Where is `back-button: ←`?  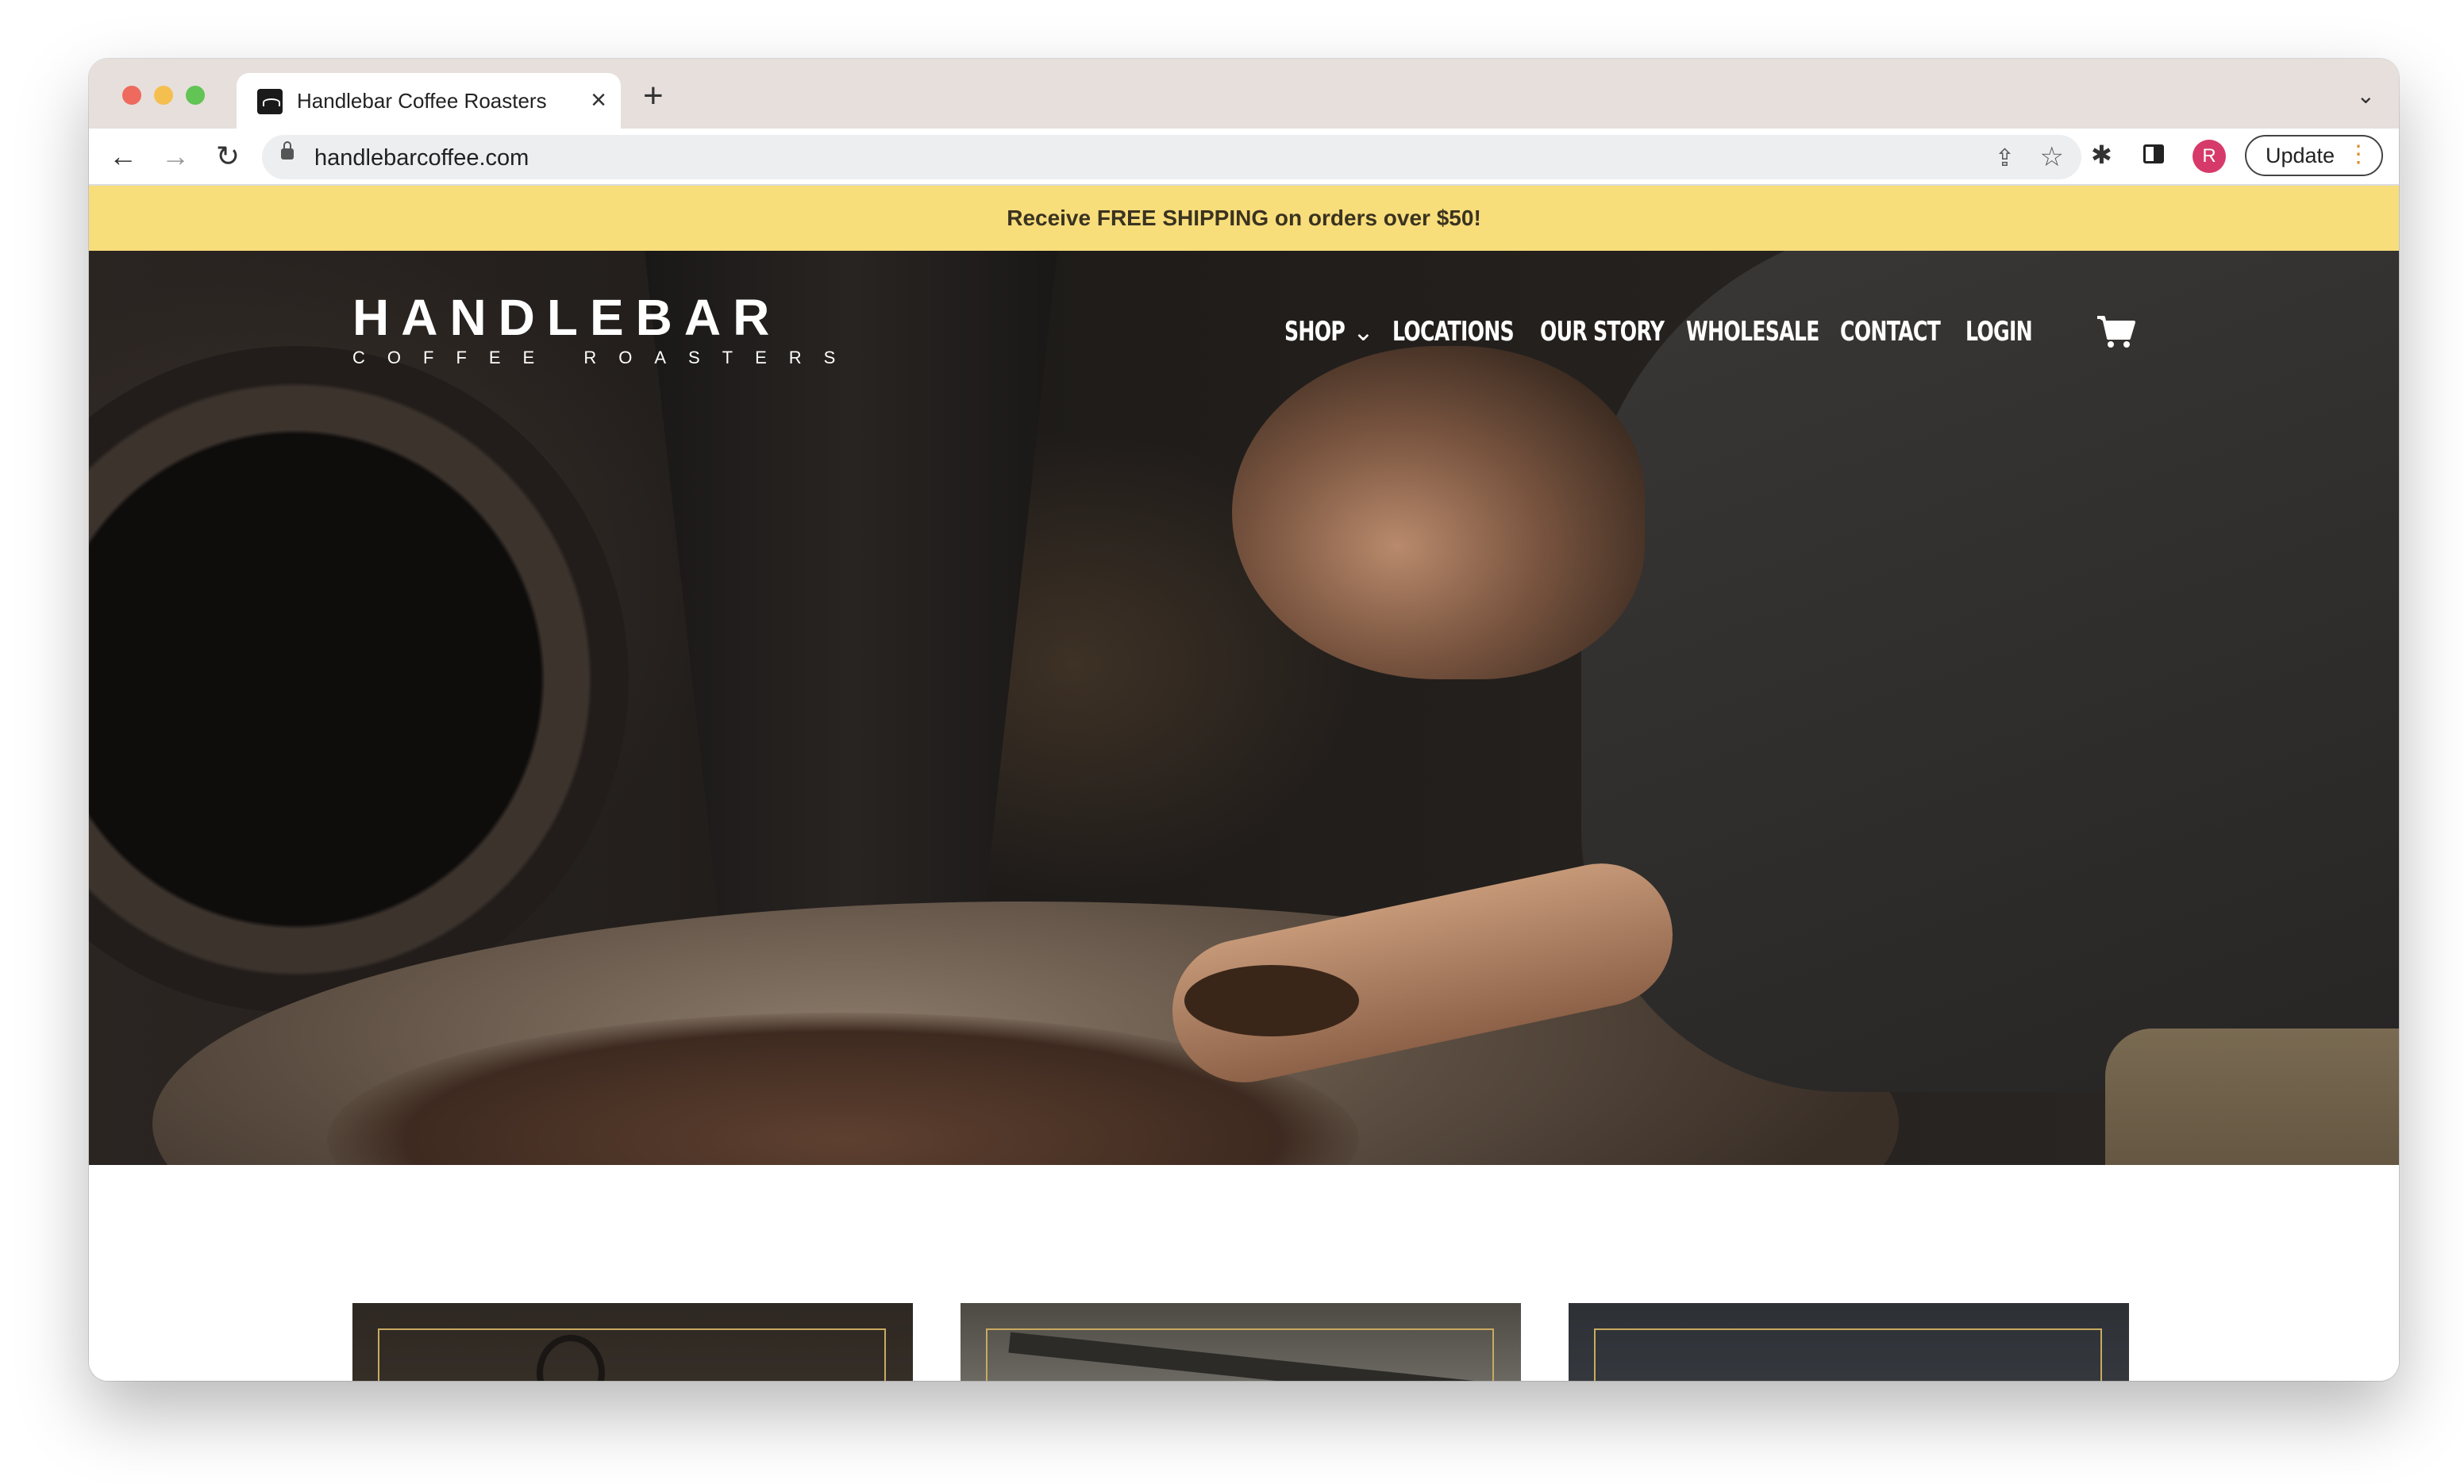
back-button: ← is located at coordinates (123, 156).